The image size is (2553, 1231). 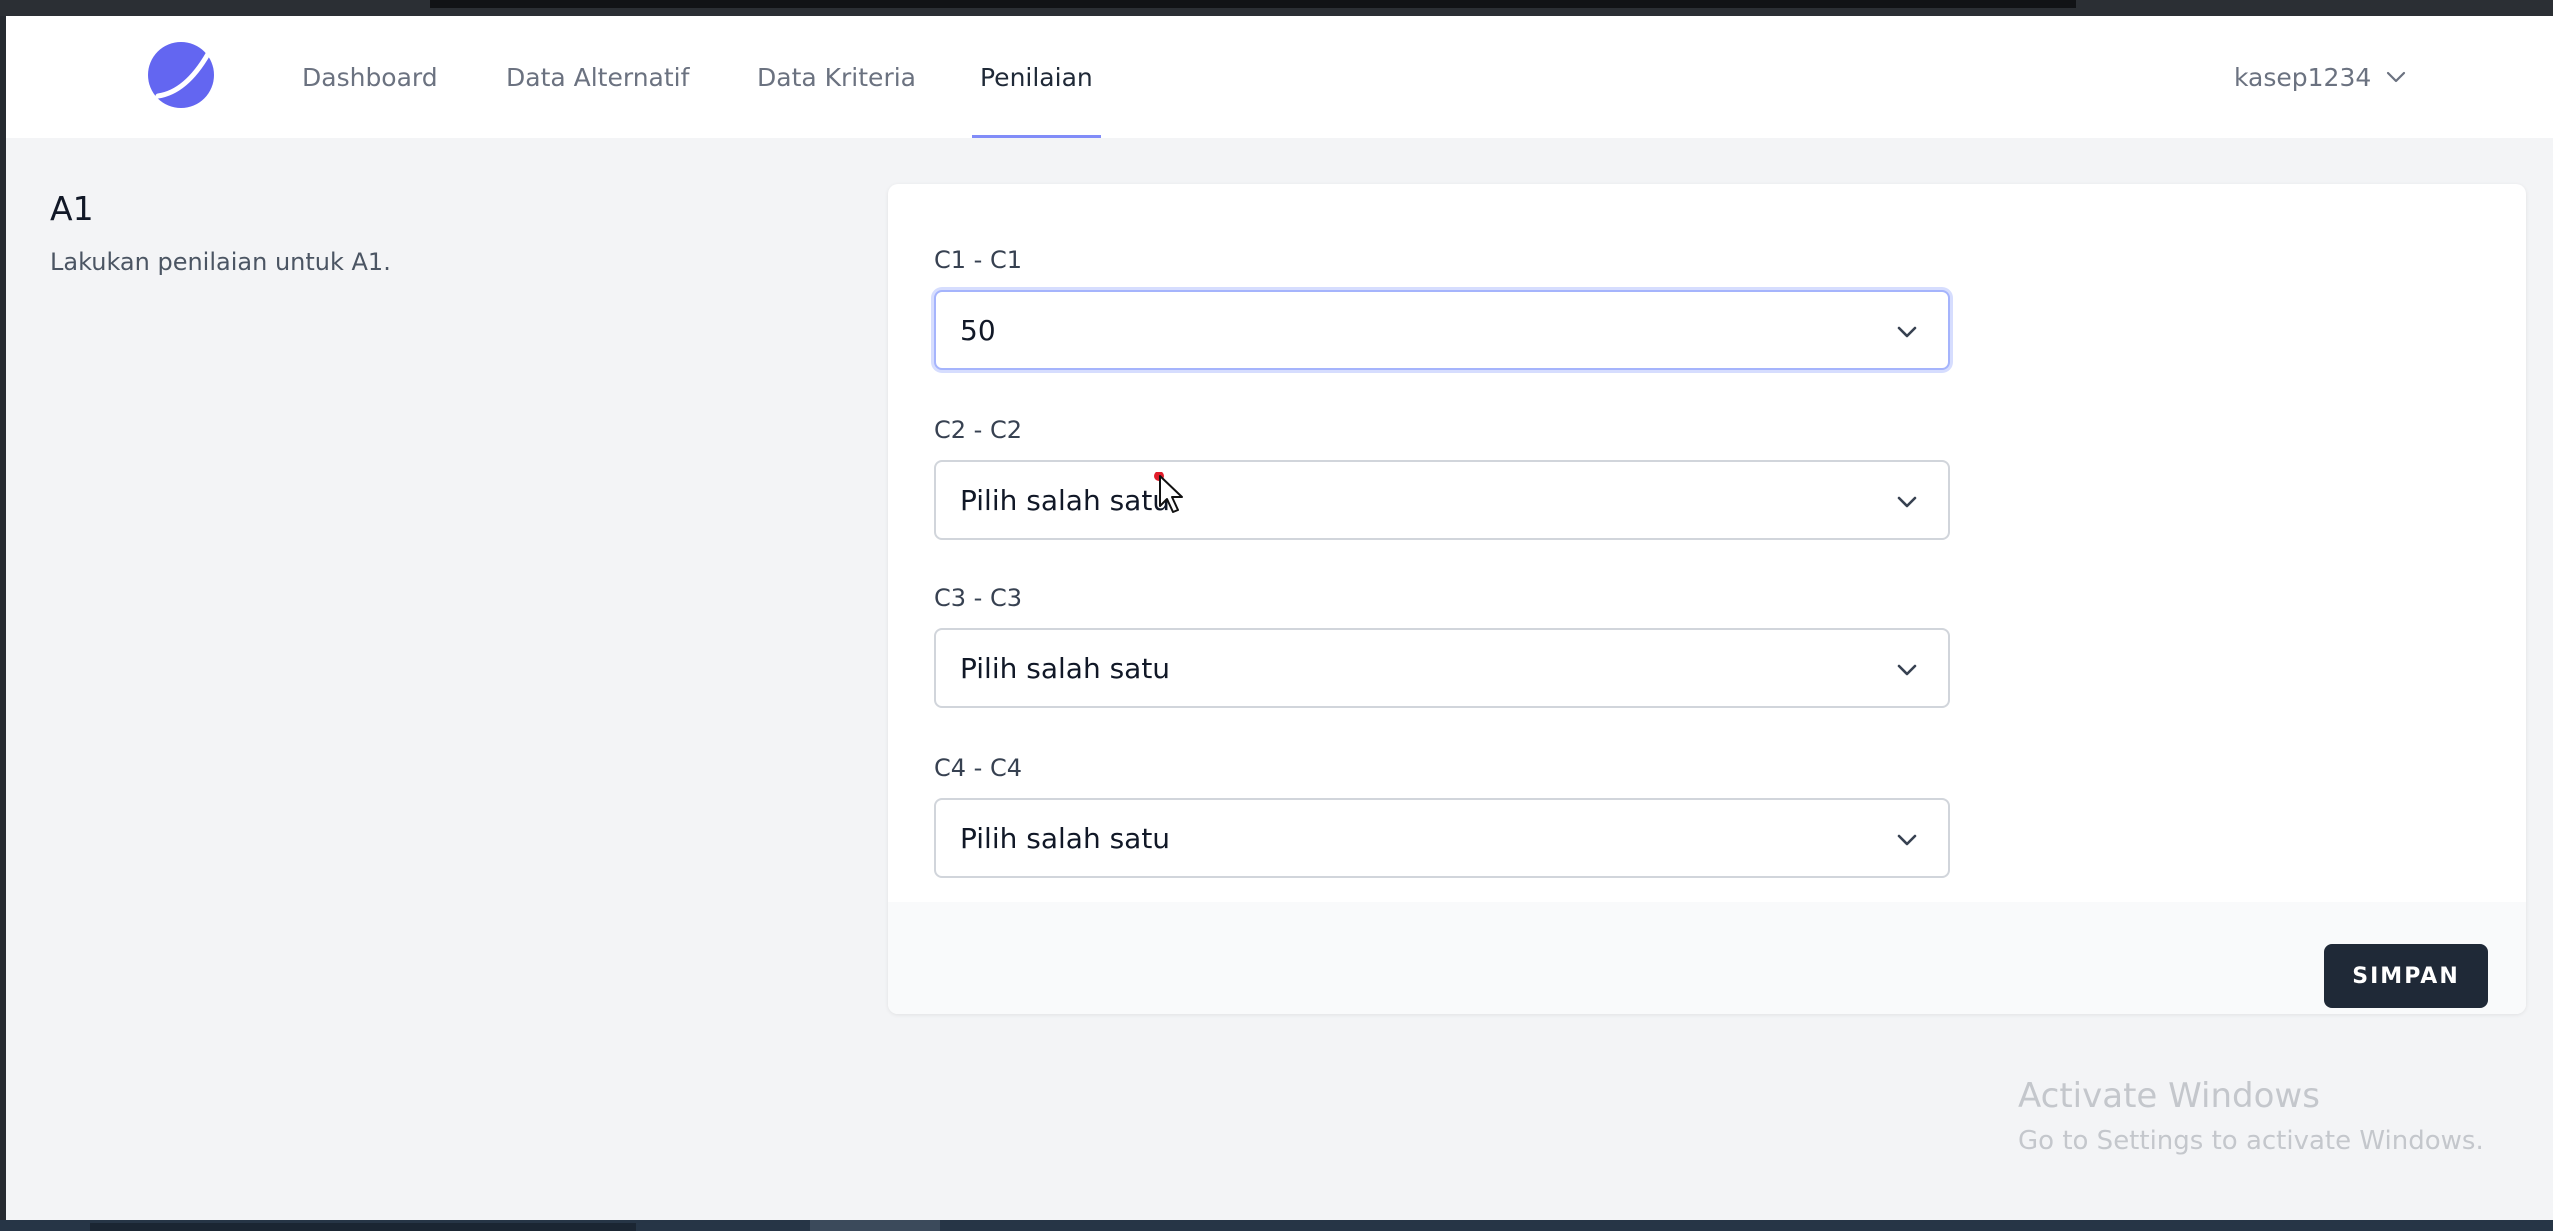 I want to click on user-name: kasep1234, so click(x=2303, y=77).